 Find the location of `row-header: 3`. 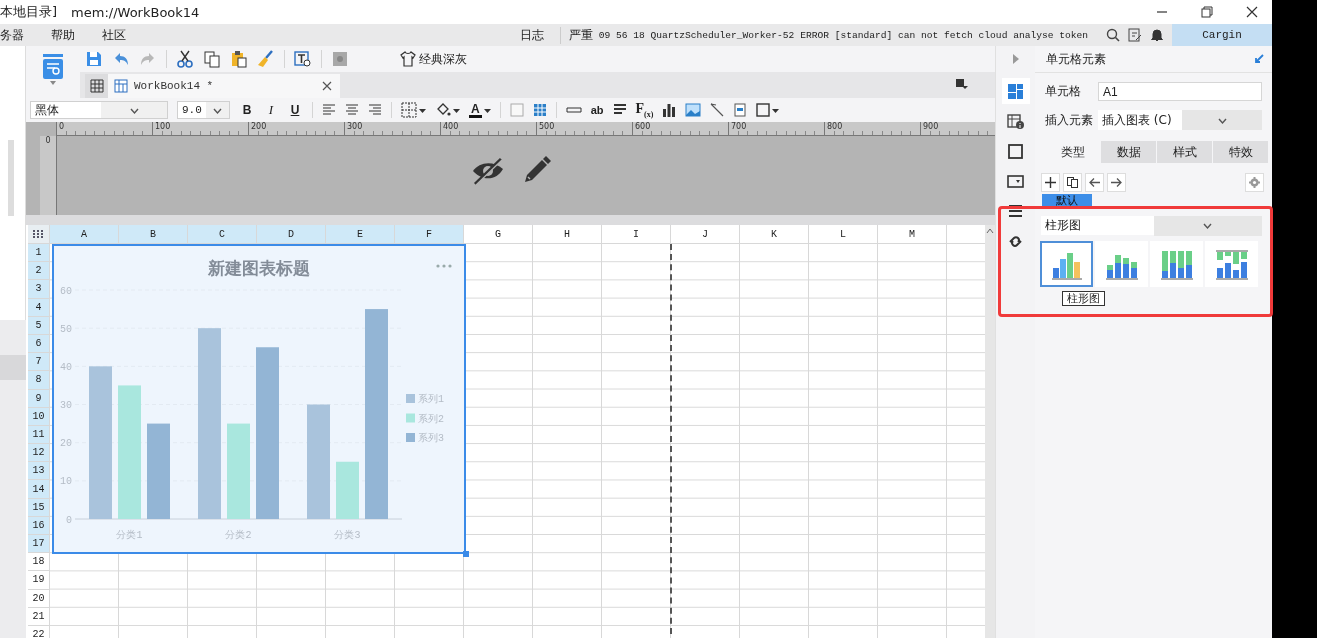

row-header: 3 is located at coordinates (39, 289).